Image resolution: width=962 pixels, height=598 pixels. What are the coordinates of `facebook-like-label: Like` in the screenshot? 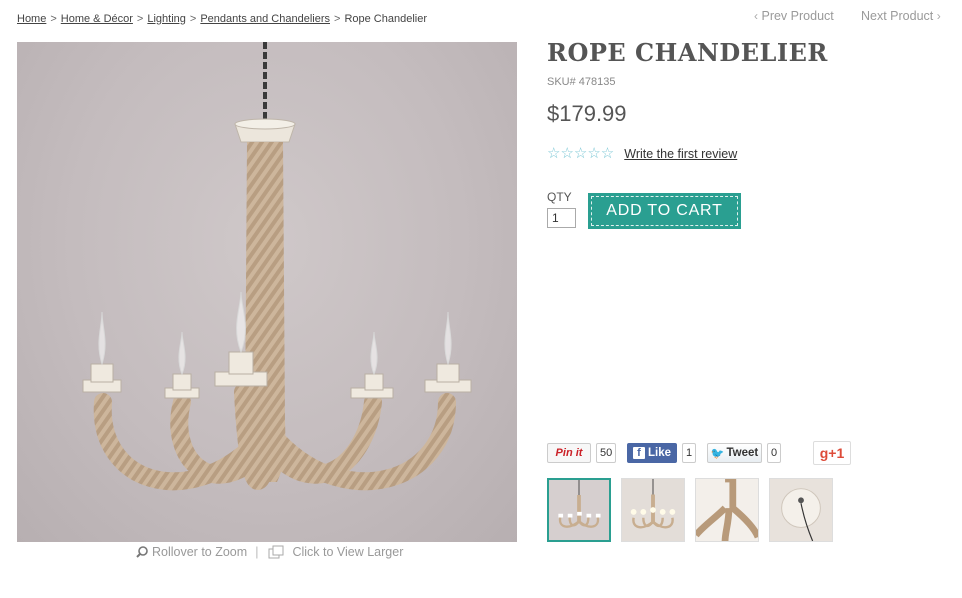 It's located at (659, 453).